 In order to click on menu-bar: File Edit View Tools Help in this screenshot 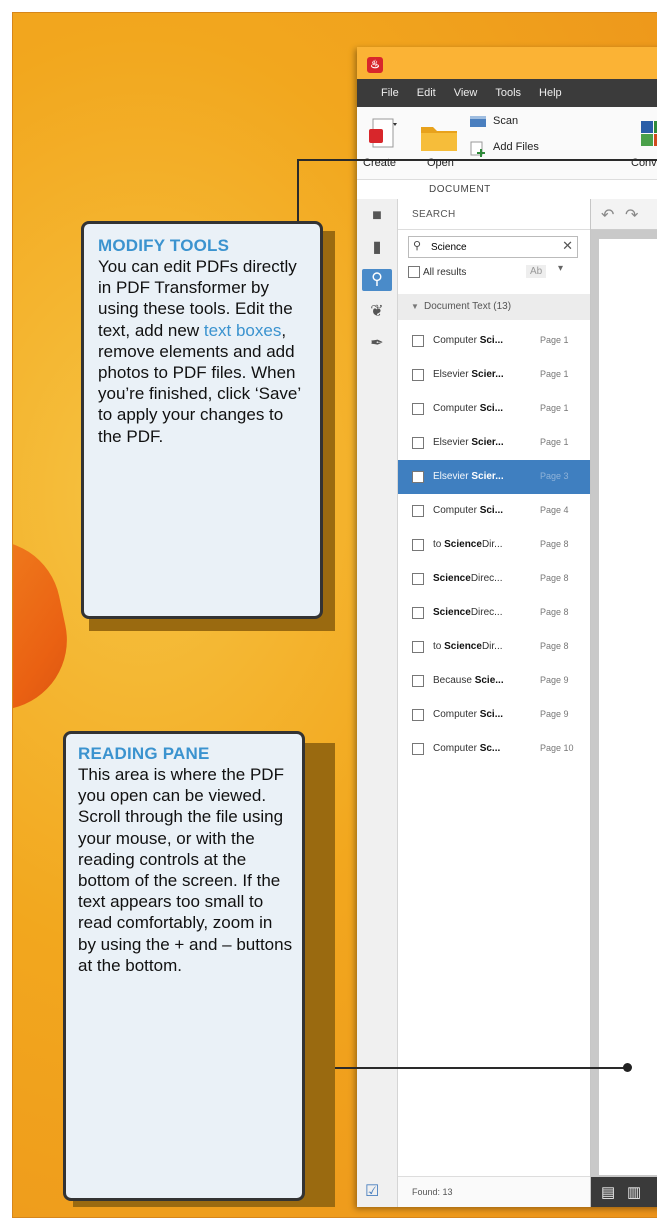, I will do `click(507, 93)`.